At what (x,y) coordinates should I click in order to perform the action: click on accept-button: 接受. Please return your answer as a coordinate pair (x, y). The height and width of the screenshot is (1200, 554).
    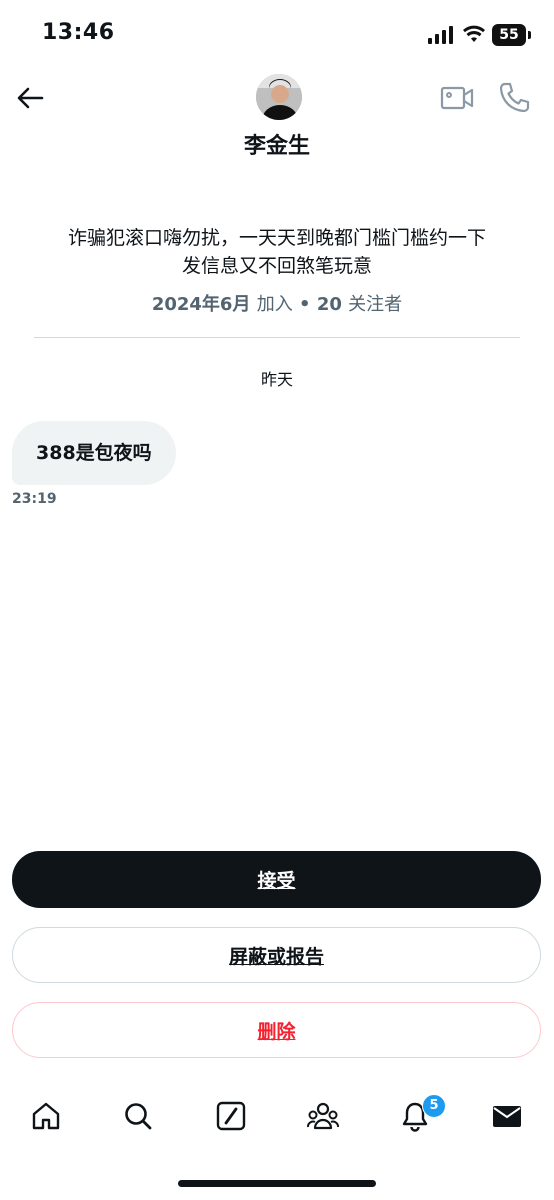
    Looking at the image, I should click on (276, 879).